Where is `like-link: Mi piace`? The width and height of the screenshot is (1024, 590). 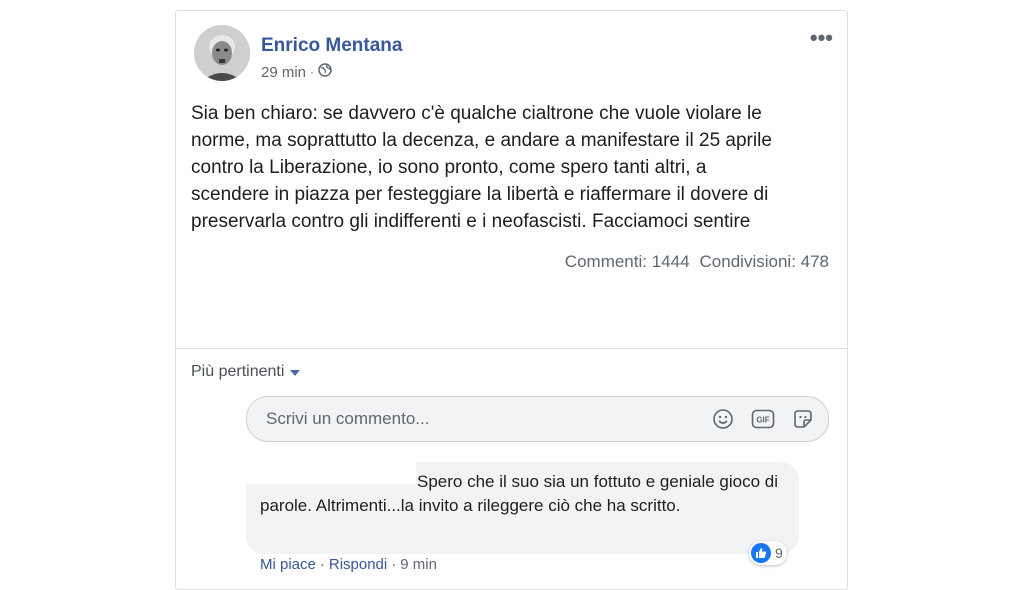 like-link: Mi piace is located at coordinates (288, 564).